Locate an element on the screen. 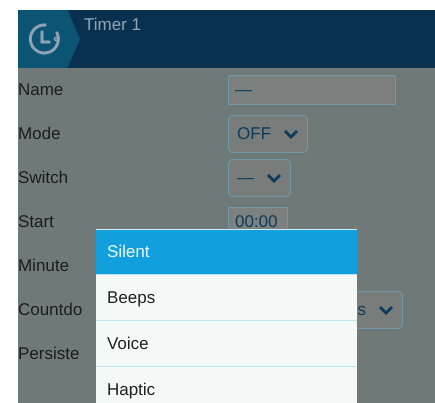 This screenshot has height=403, width=435. dropdown-select: OFF is located at coordinates (268, 134).